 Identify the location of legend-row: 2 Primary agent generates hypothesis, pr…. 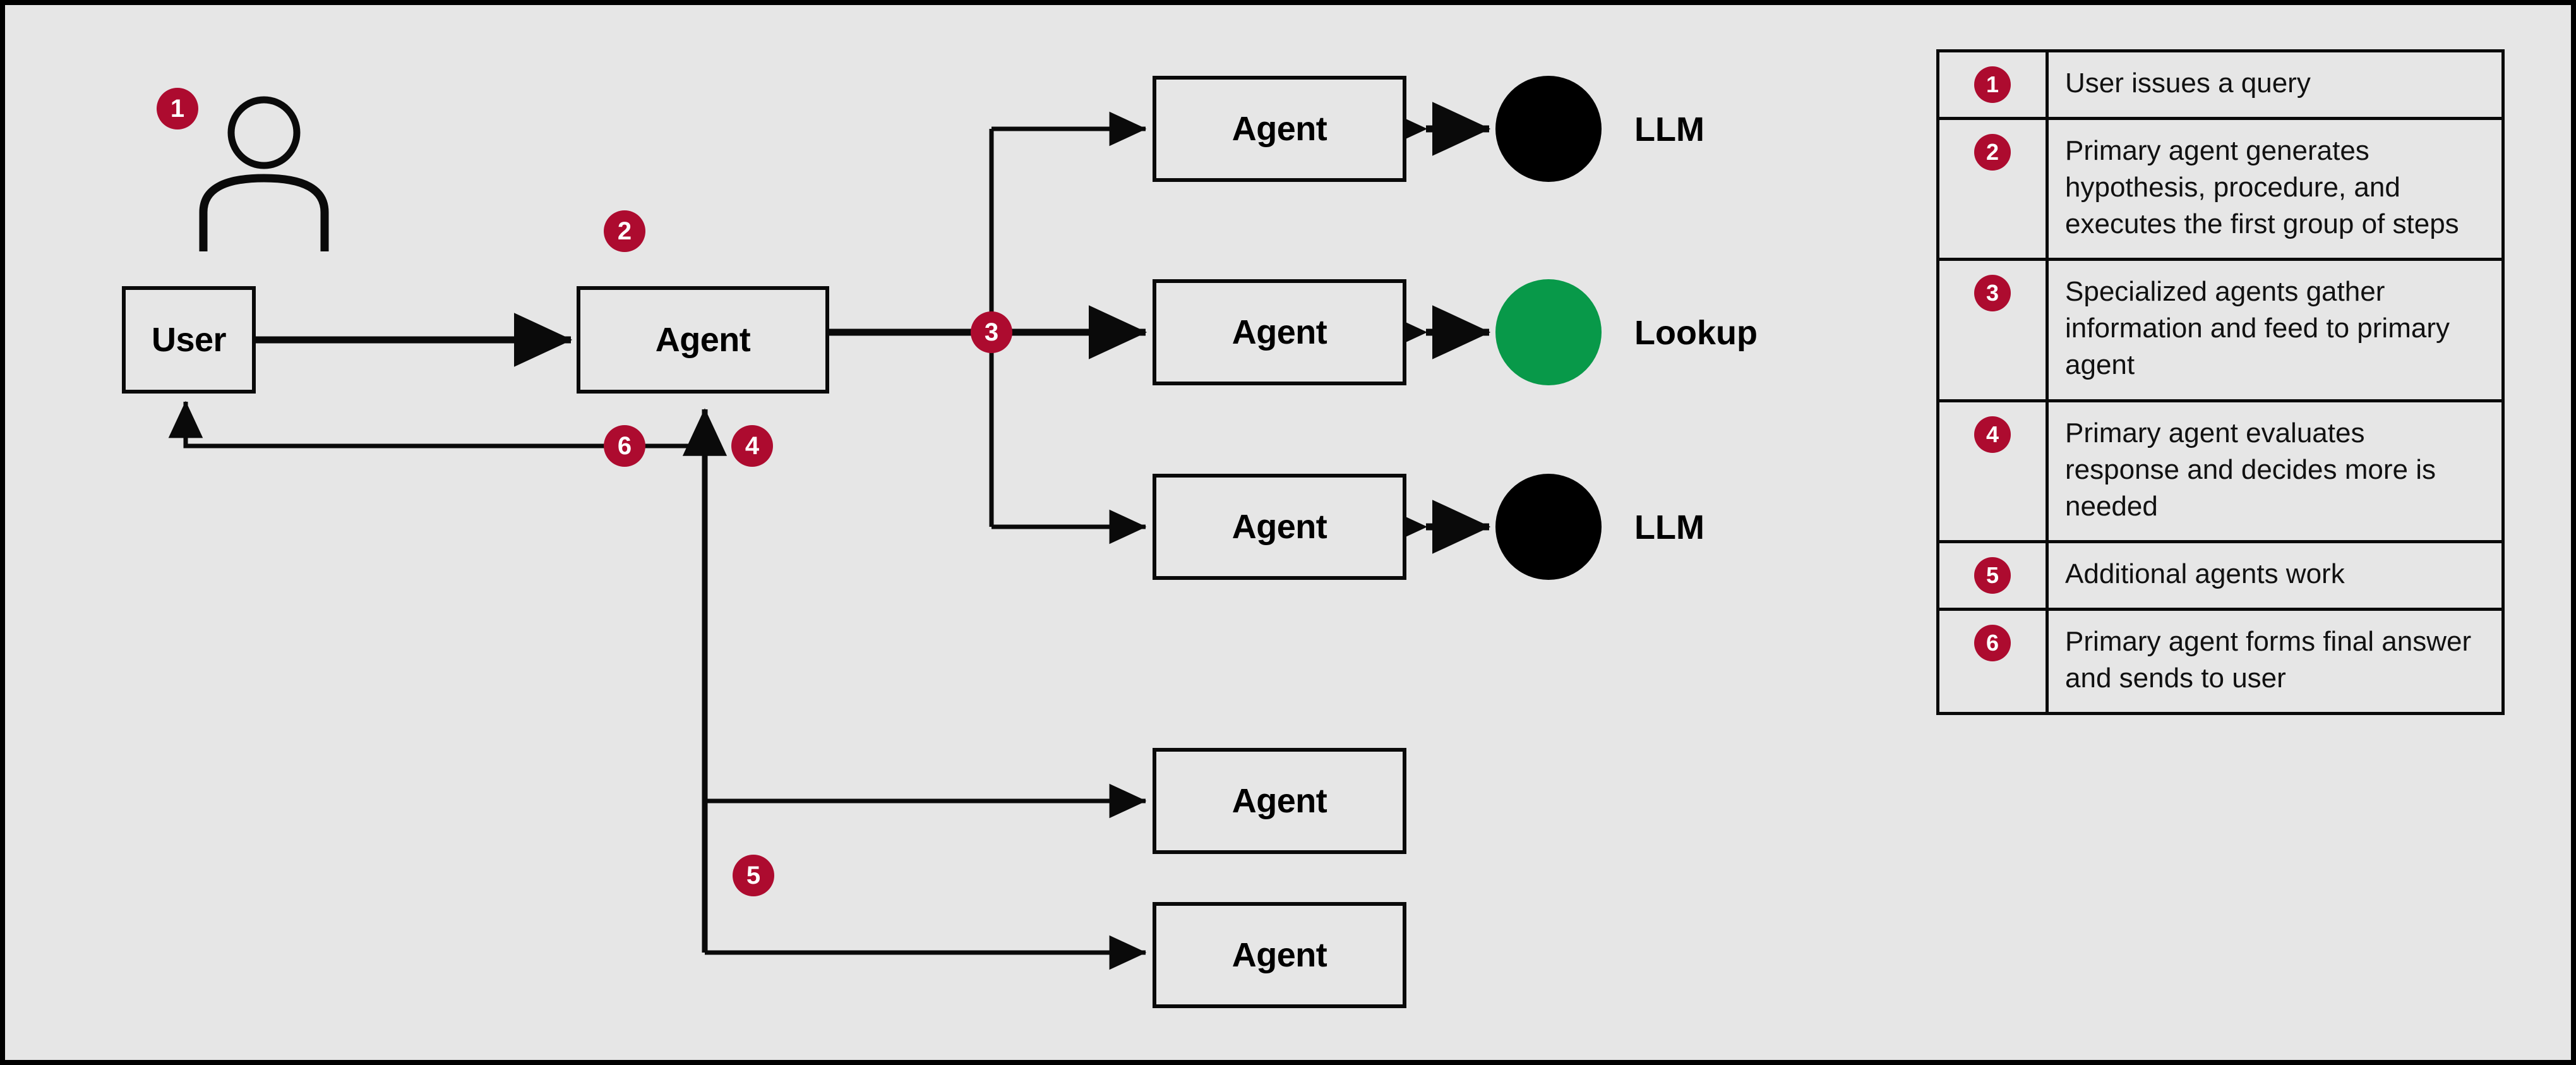
(2220, 189).